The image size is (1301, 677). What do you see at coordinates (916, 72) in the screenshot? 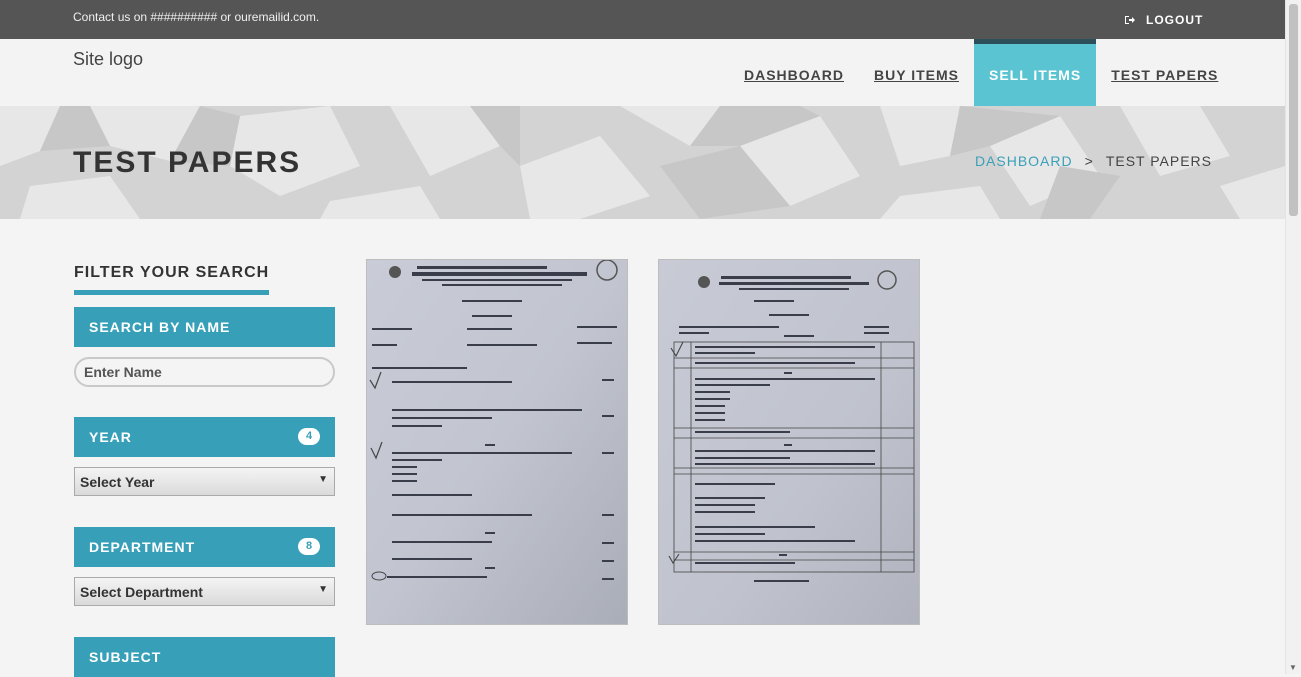
I see `nav-buy-items: BUY ITEMS` at bounding box center [916, 72].